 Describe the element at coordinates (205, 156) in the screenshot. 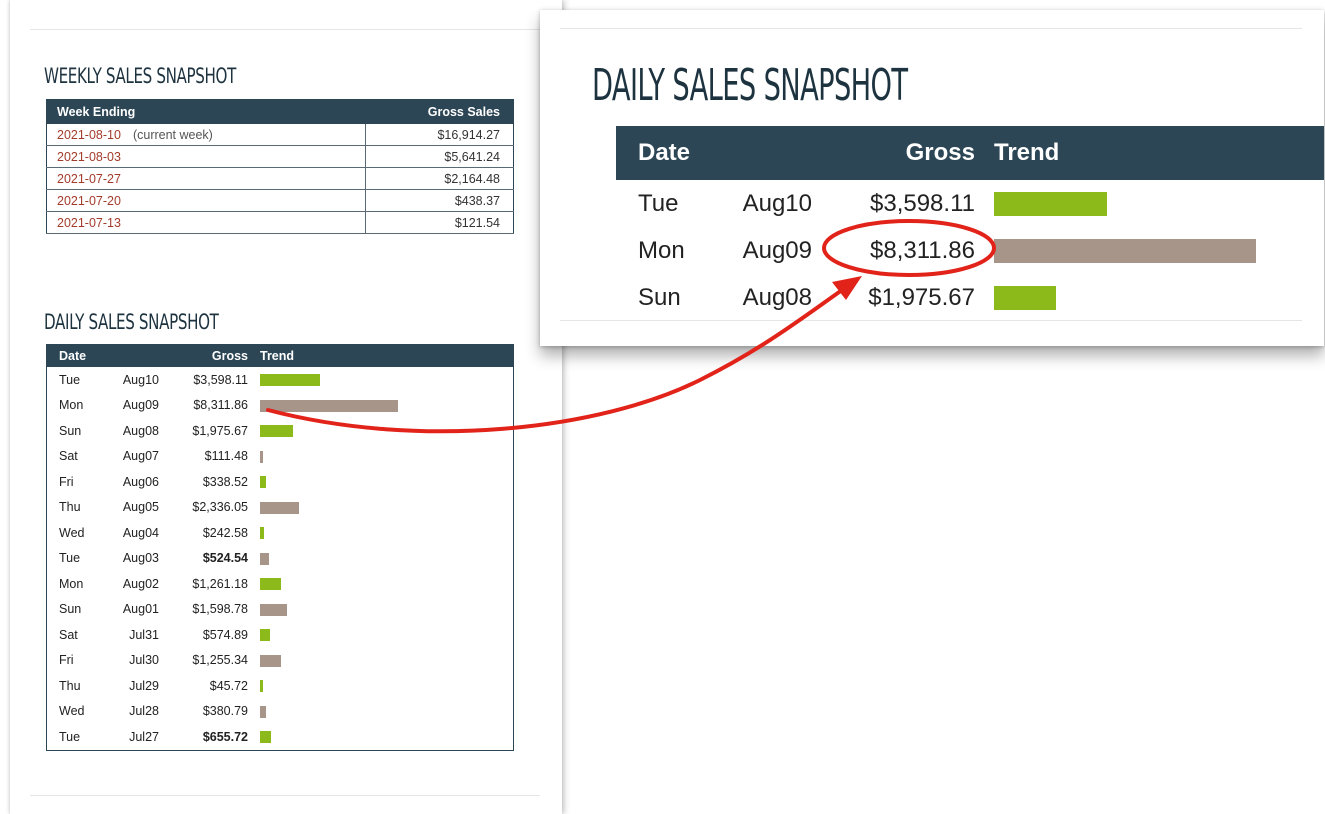

I see `week-ending-link: 2021-08-03` at that location.